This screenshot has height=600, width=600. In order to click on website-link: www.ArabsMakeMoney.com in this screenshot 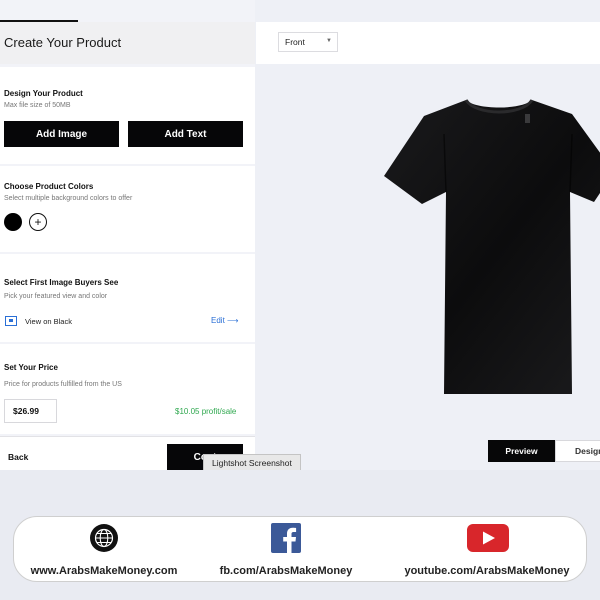, I will do `click(104, 551)`.